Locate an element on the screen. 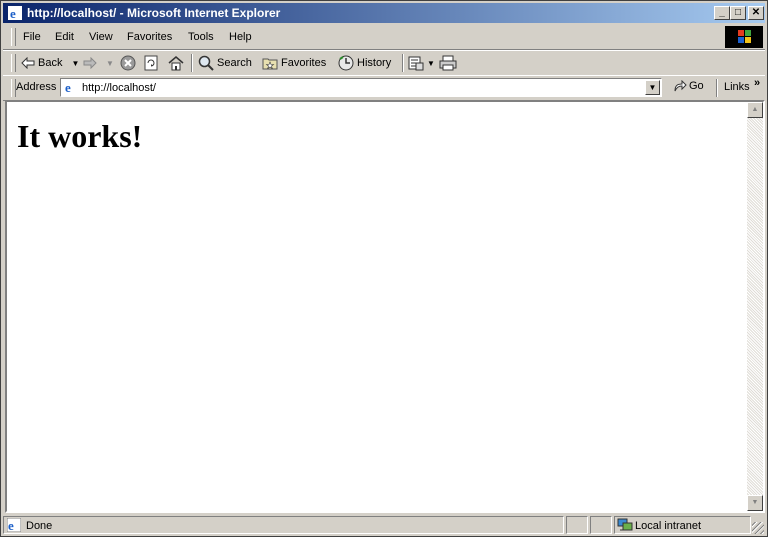 Image resolution: width=768 pixels, height=537 pixels. scroll-down-button: ▼ is located at coordinates (755, 503).